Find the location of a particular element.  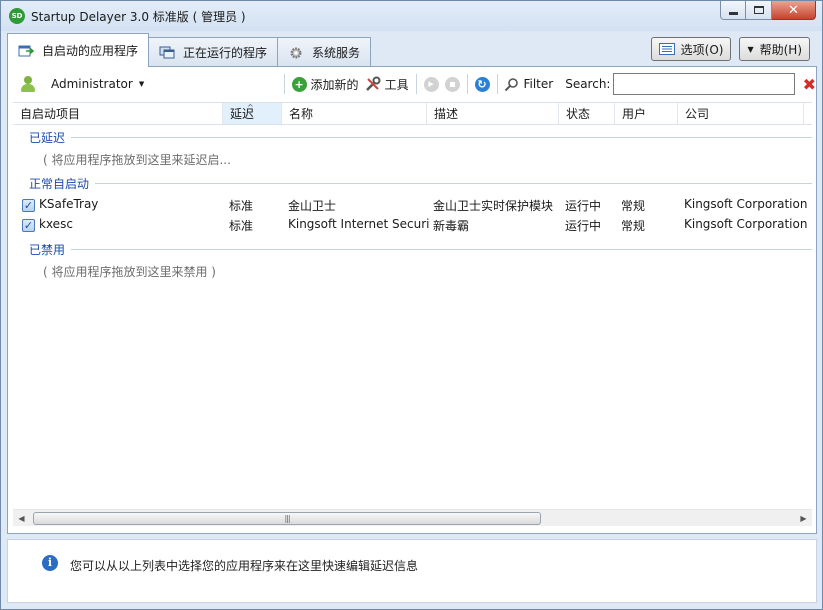

group-label: 已禁用 is located at coordinates (47, 249).